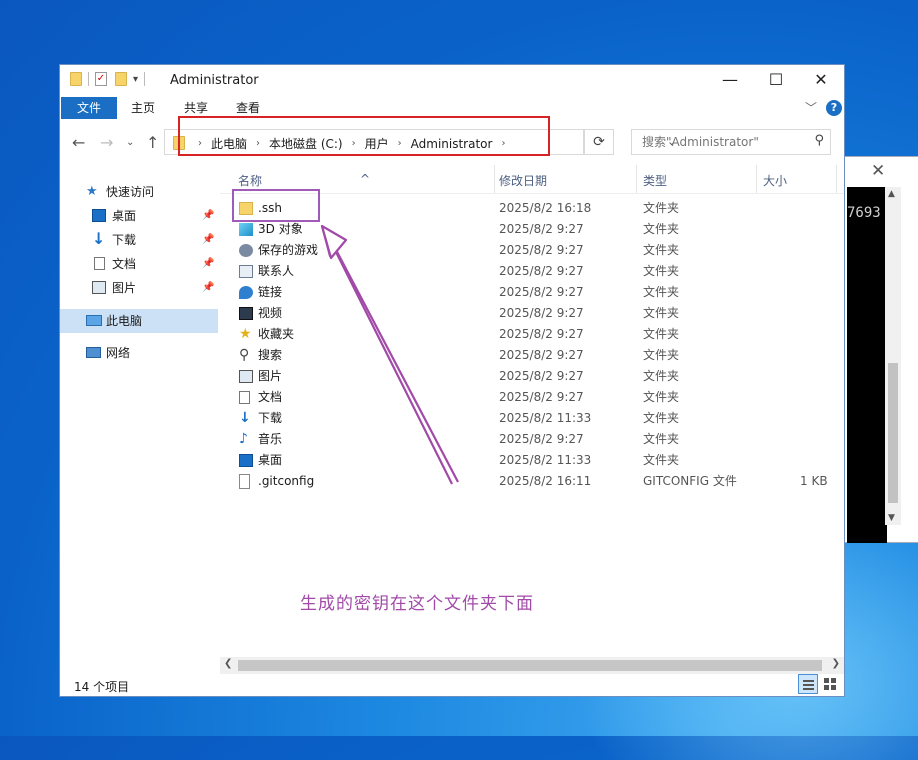 This screenshot has height=760, width=918. I want to click on file-name: 搜索, so click(270, 355).